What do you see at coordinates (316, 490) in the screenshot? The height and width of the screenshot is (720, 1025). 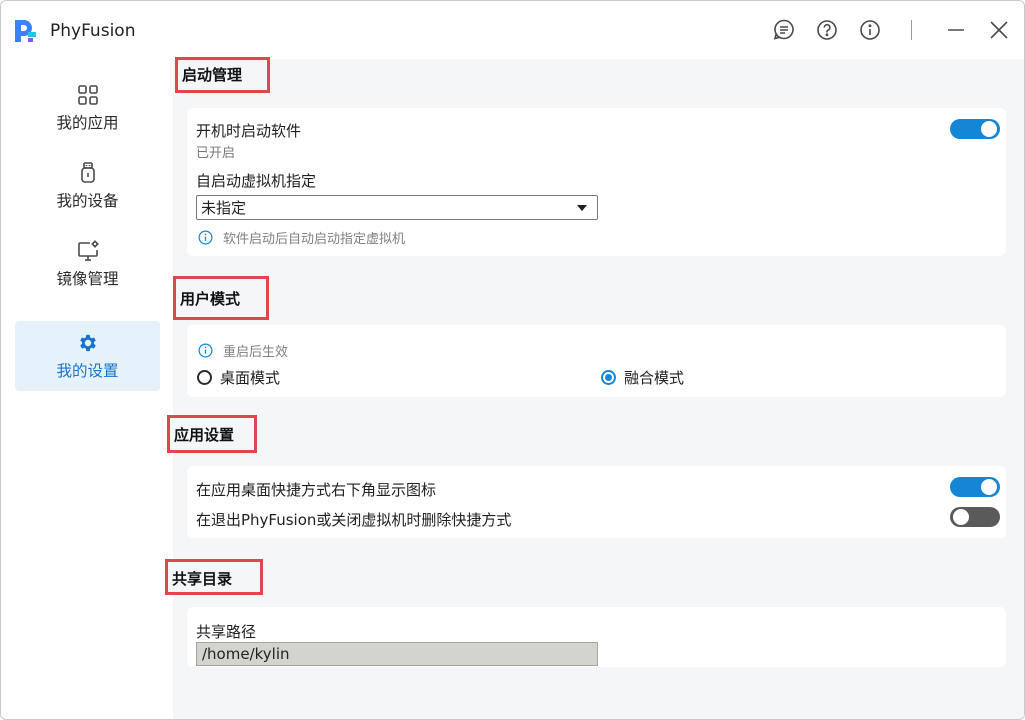 I see `show-icon-label: 在应用桌面快捷方式右下角显示图标` at bounding box center [316, 490].